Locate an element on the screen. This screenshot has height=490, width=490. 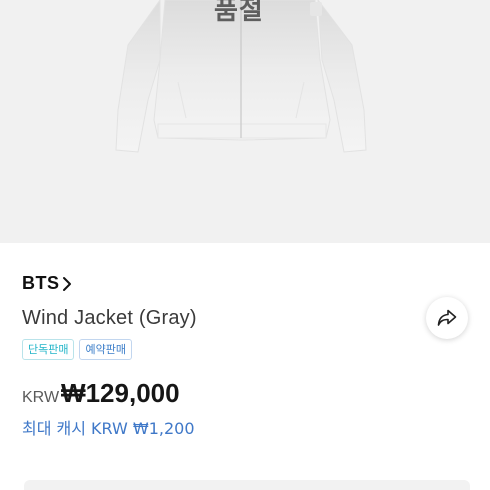
share-icon is located at coordinates (447, 317).